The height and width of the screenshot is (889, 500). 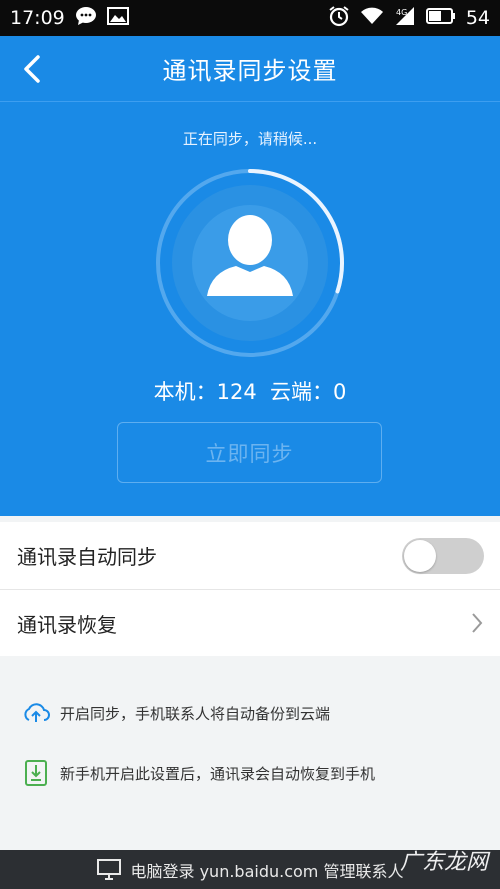 I want to click on auto-sync-label: 通讯录自动同步, so click(x=87, y=557).